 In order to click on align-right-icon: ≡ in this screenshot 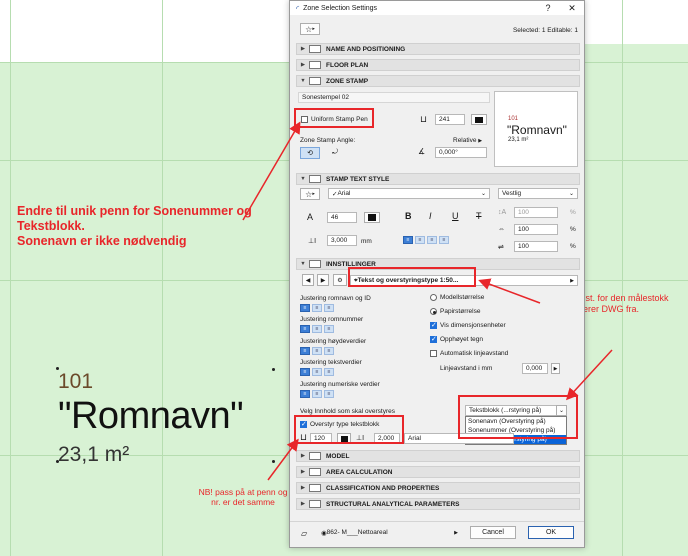, I will do `click(432, 240)`.